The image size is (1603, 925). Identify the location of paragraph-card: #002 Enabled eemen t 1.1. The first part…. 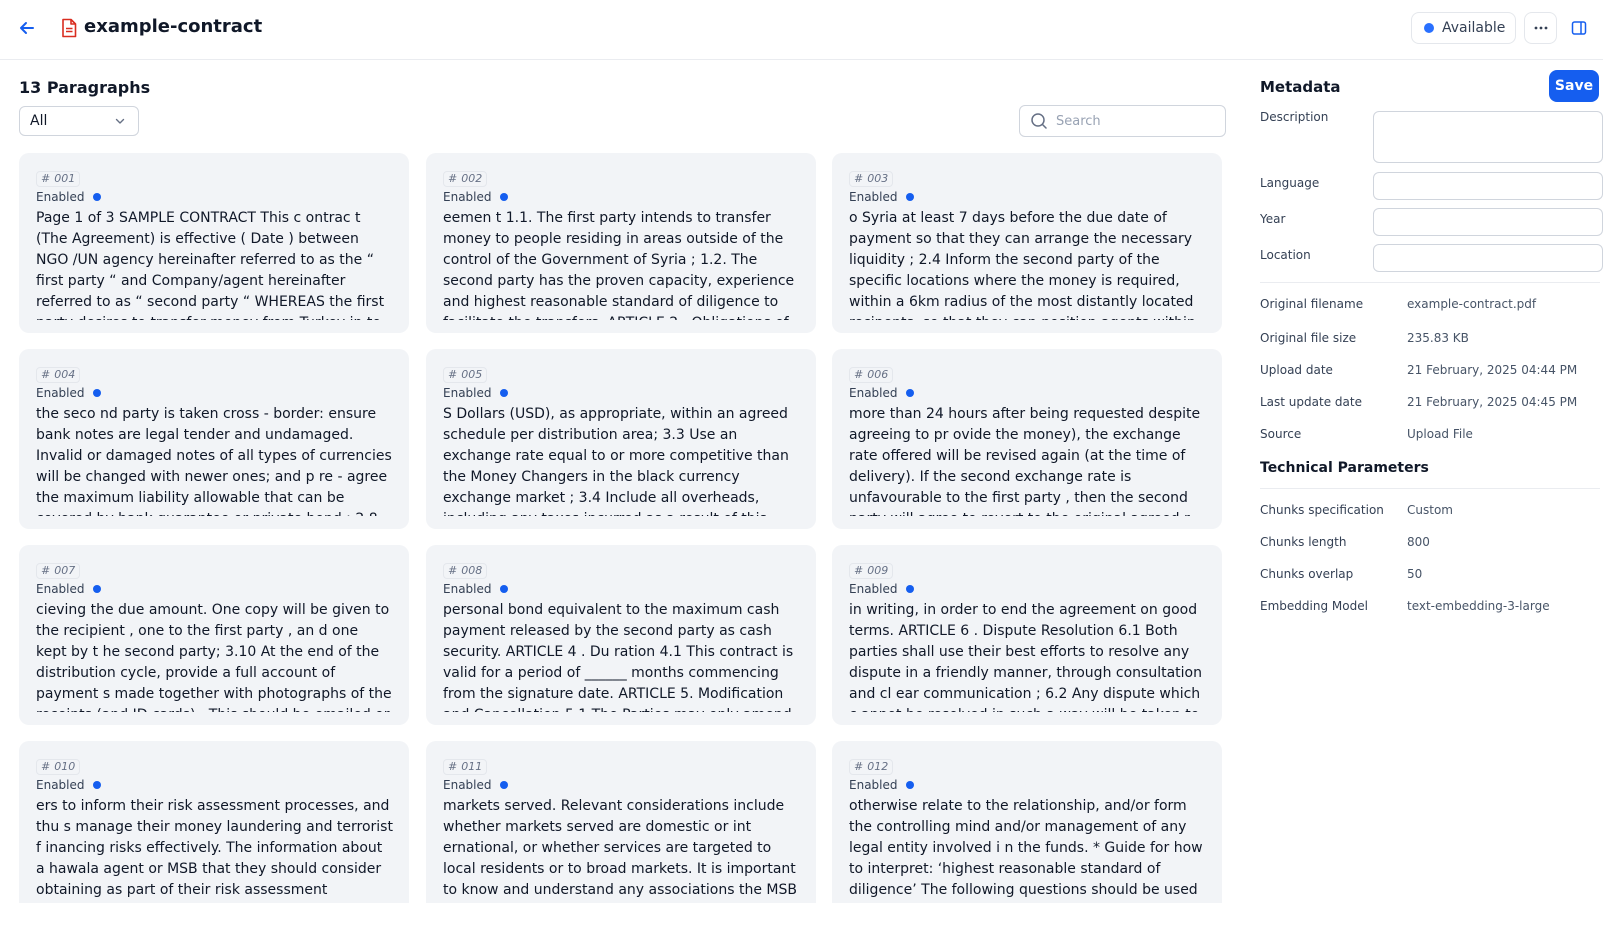
(621, 243).